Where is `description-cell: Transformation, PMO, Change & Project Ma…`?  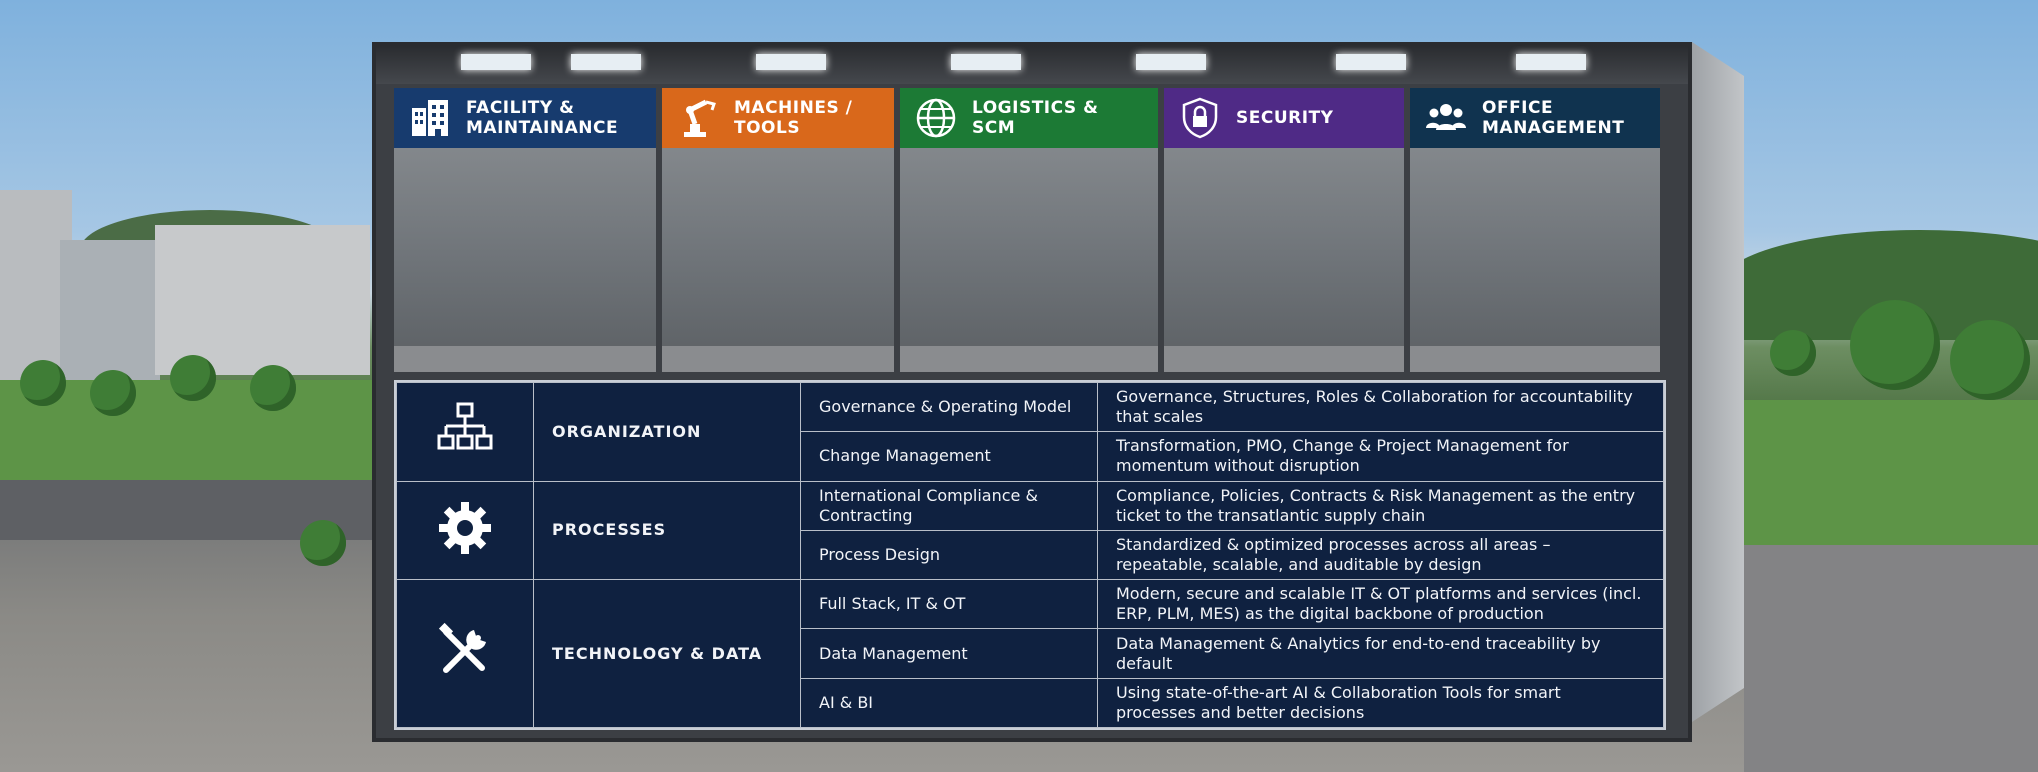
description-cell: Transformation, PMO, Change & Project Ma… is located at coordinates (1380, 456).